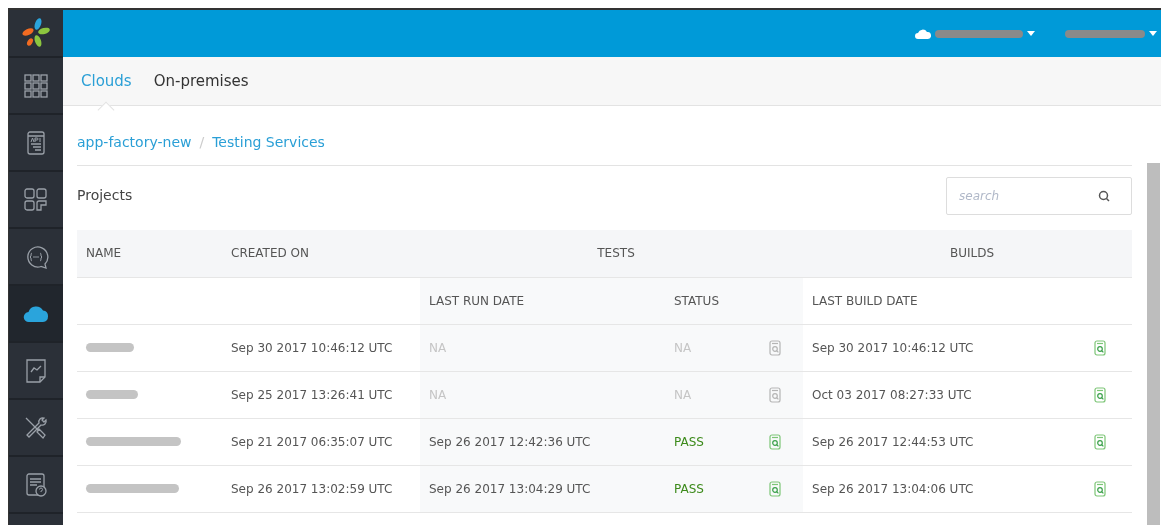 The height and width of the screenshot is (525, 1161). What do you see at coordinates (312, 441) in the screenshot?
I see `table-cell: Sep 21 2017 06:35:07 UTC` at bounding box center [312, 441].